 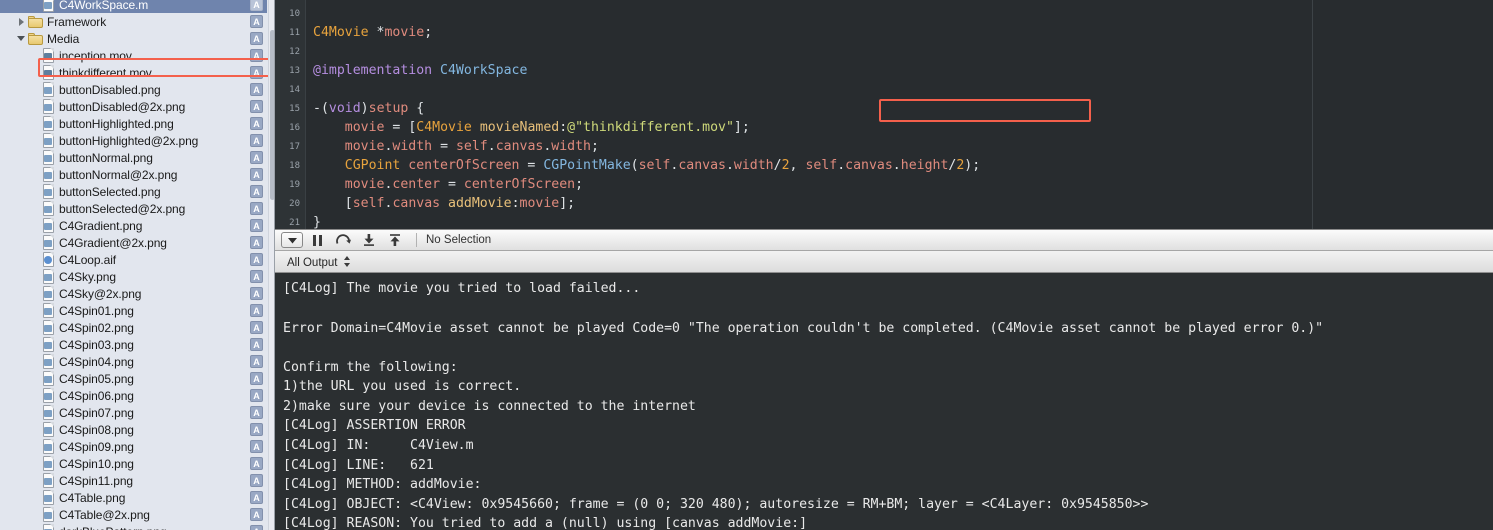 I want to click on navigator-item: buttonHighlighted.png A, so click(x=133, y=123).